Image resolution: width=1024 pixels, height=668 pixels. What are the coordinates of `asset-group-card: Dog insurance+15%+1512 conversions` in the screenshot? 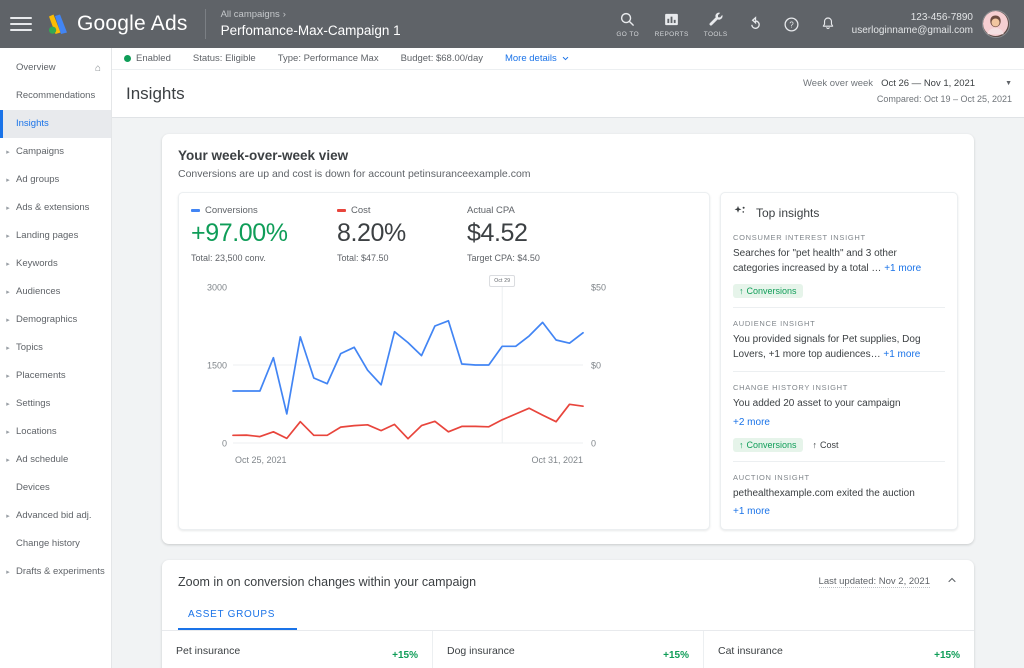 It's located at (568, 649).